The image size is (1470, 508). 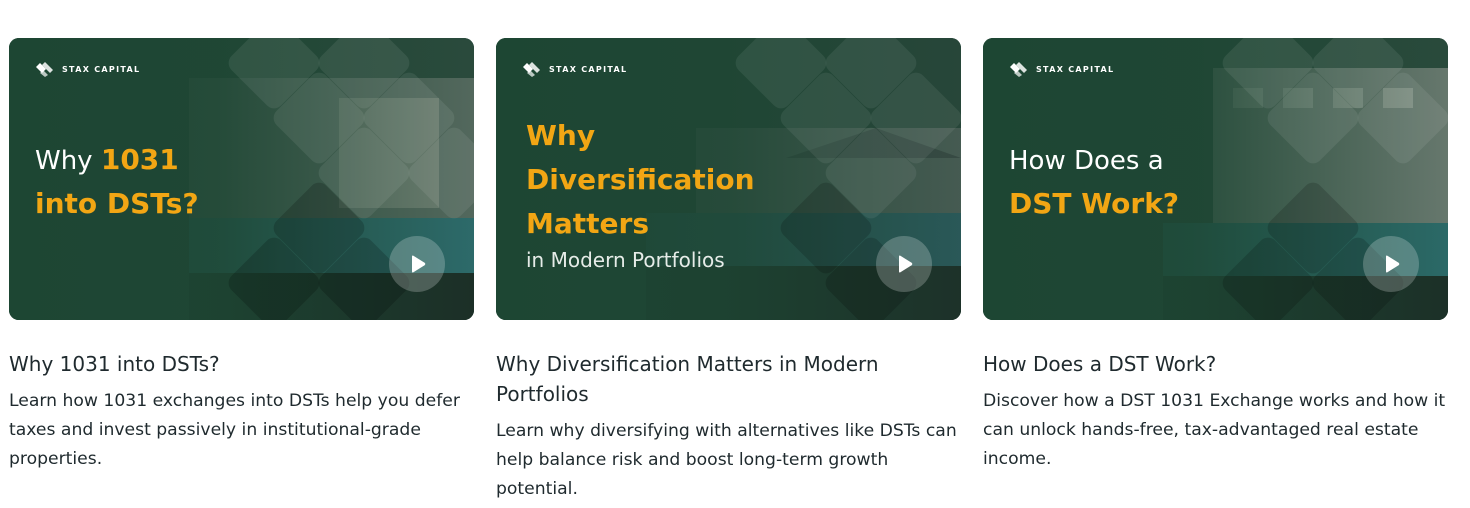 I want to click on headline-gold-text: Diversification, so click(x=640, y=179).